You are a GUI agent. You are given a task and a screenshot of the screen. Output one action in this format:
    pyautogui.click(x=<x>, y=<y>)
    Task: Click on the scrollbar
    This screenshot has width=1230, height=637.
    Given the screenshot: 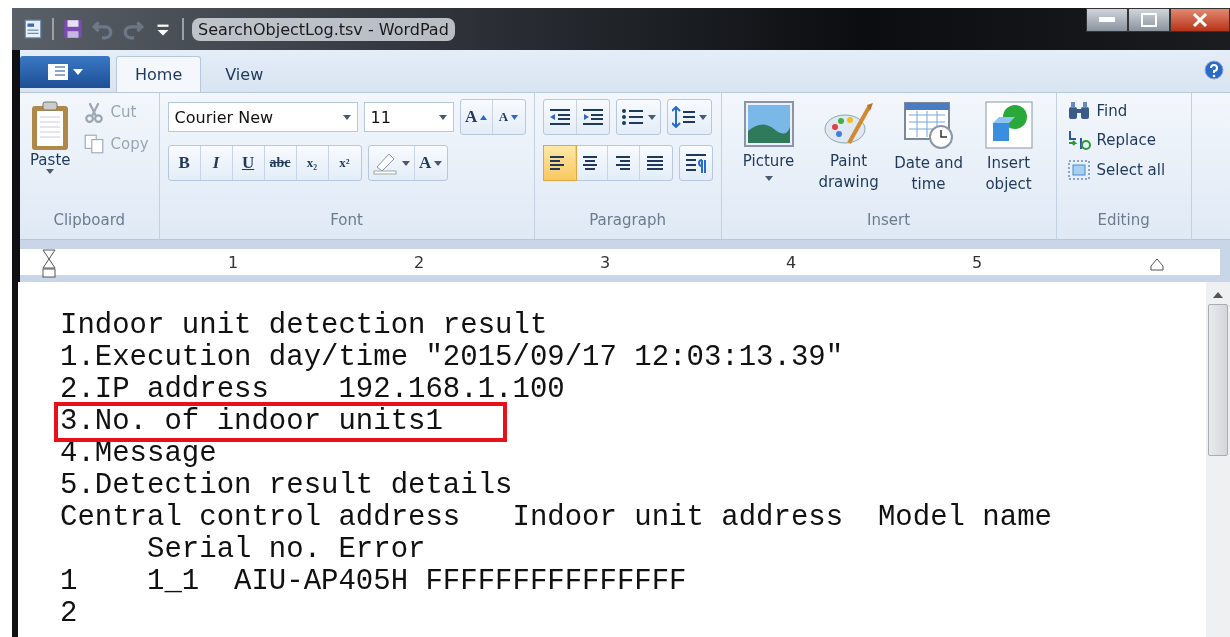 What is the action you would take?
    pyautogui.click(x=1218, y=459)
    